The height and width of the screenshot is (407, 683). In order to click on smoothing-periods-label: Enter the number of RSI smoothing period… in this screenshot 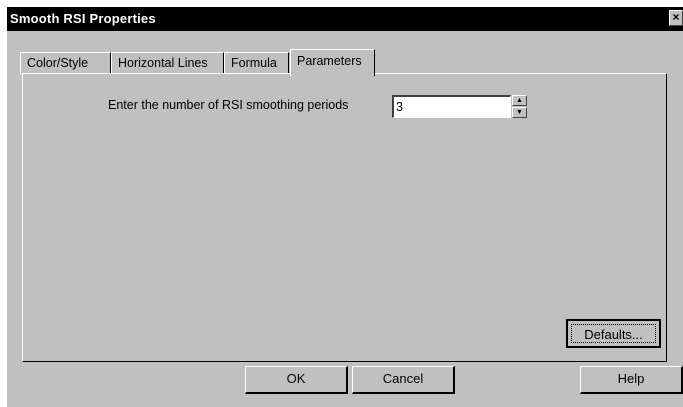, I will do `click(228, 105)`.